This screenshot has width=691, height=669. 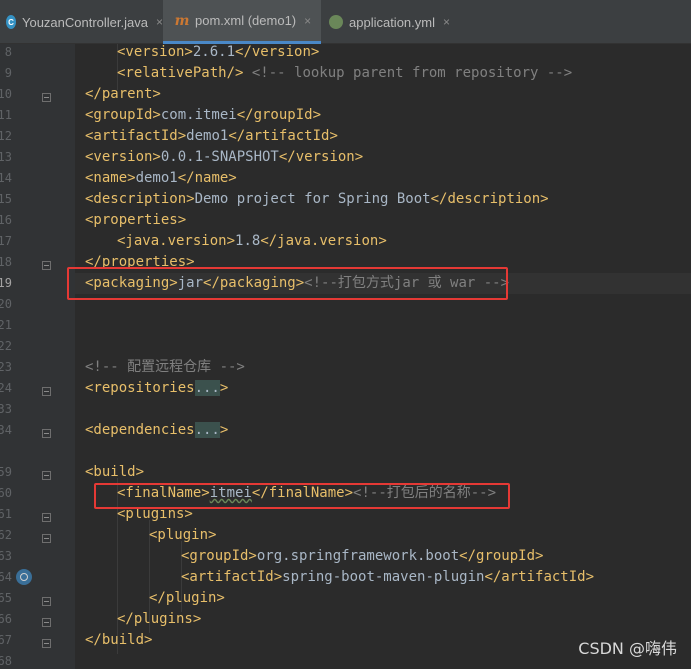 What do you see at coordinates (6, 430) in the screenshot?
I see `line-number: 34` at bounding box center [6, 430].